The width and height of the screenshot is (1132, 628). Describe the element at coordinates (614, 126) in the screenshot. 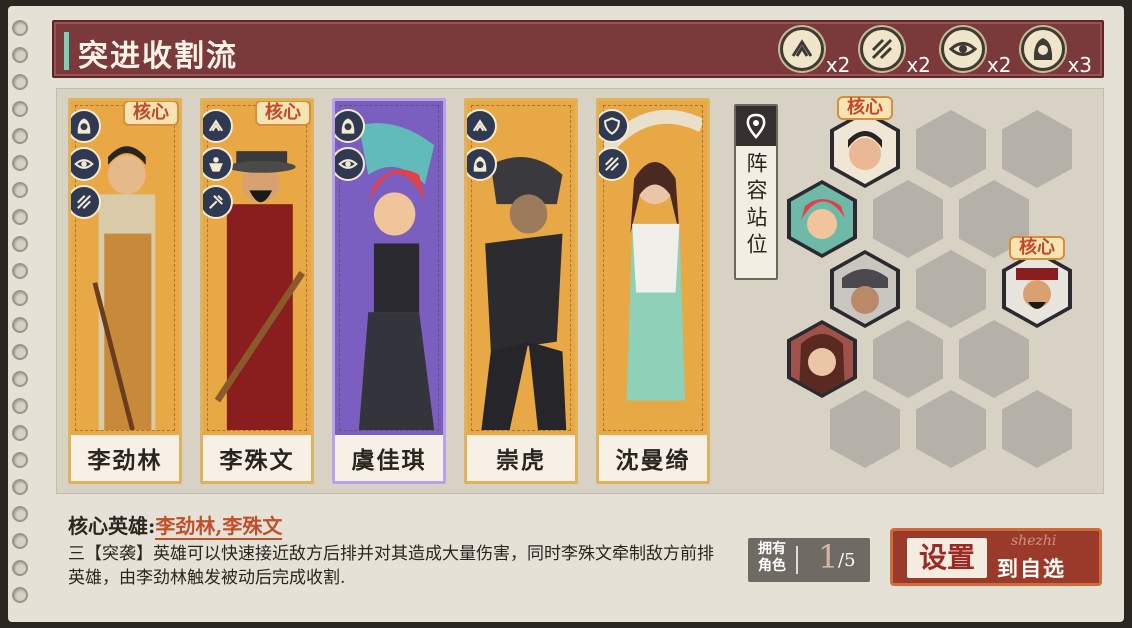

I see `shield-icon` at that location.